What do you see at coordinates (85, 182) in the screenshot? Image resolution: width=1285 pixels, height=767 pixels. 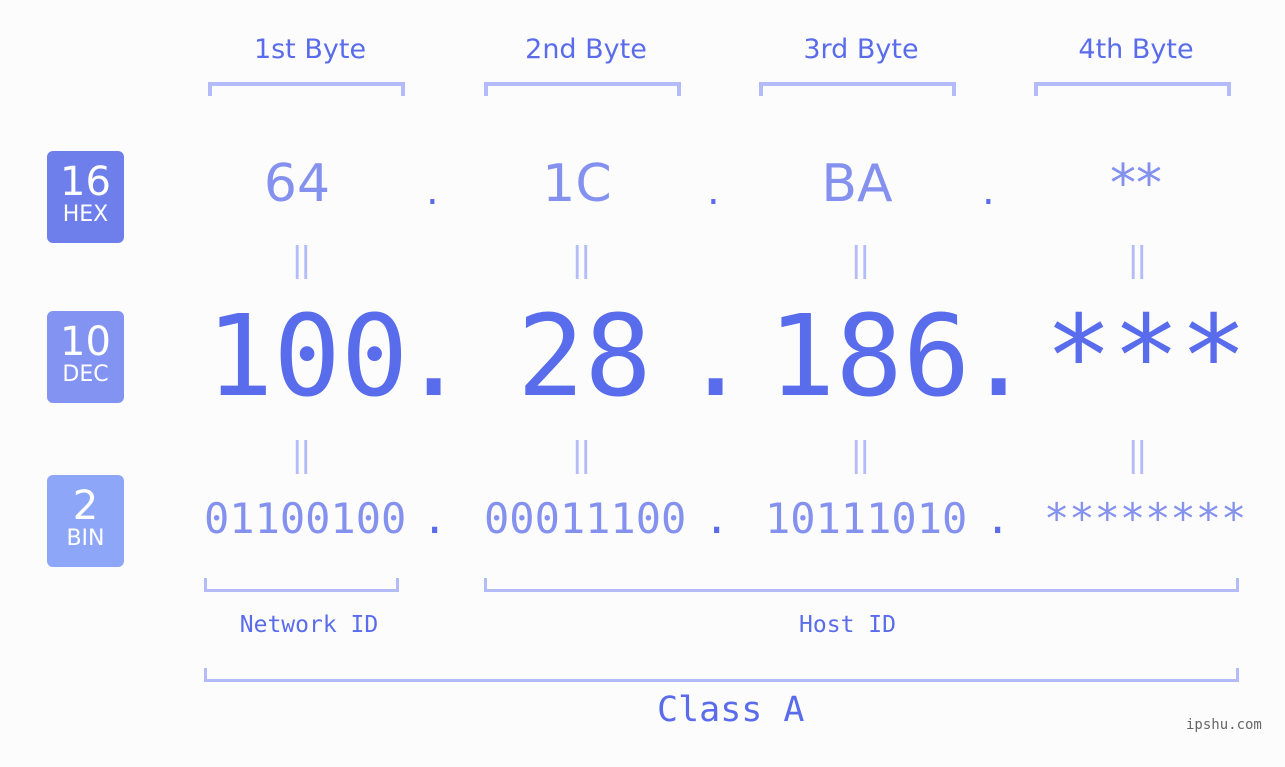 I see `hex-badge-number: 16` at bounding box center [85, 182].